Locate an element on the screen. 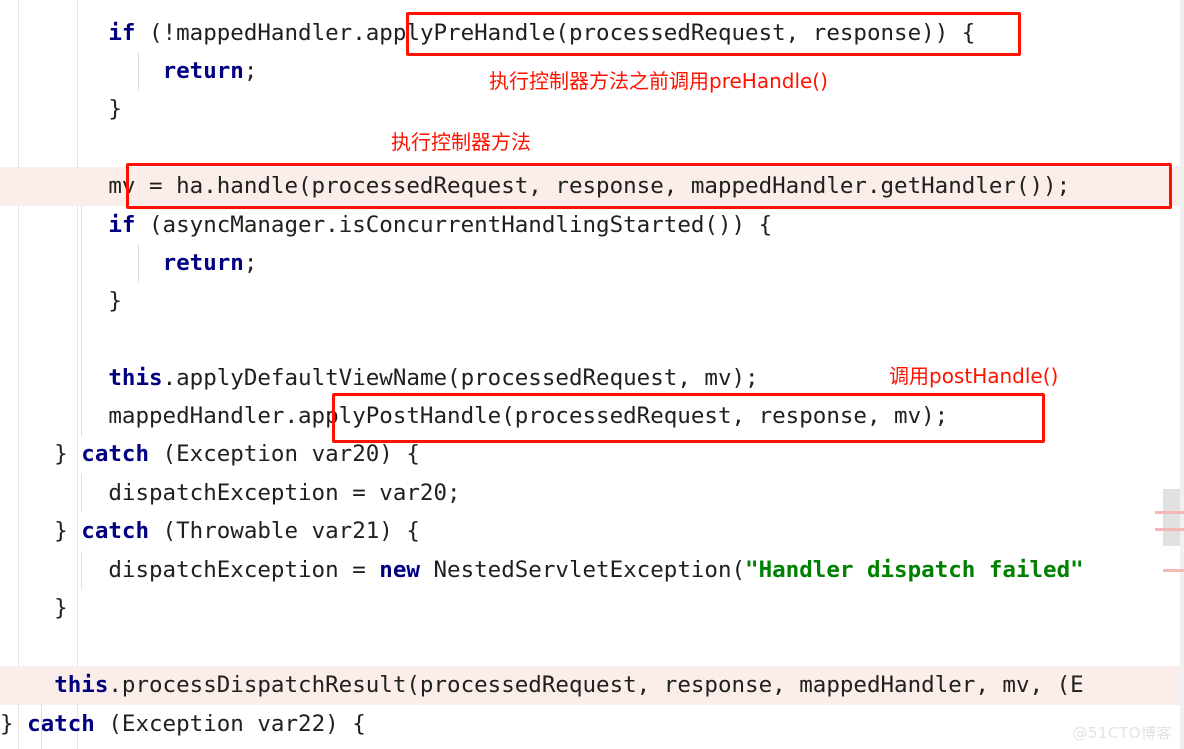  annot-handler-method: 执行控制器方法 is located at coordinates (461, 142).